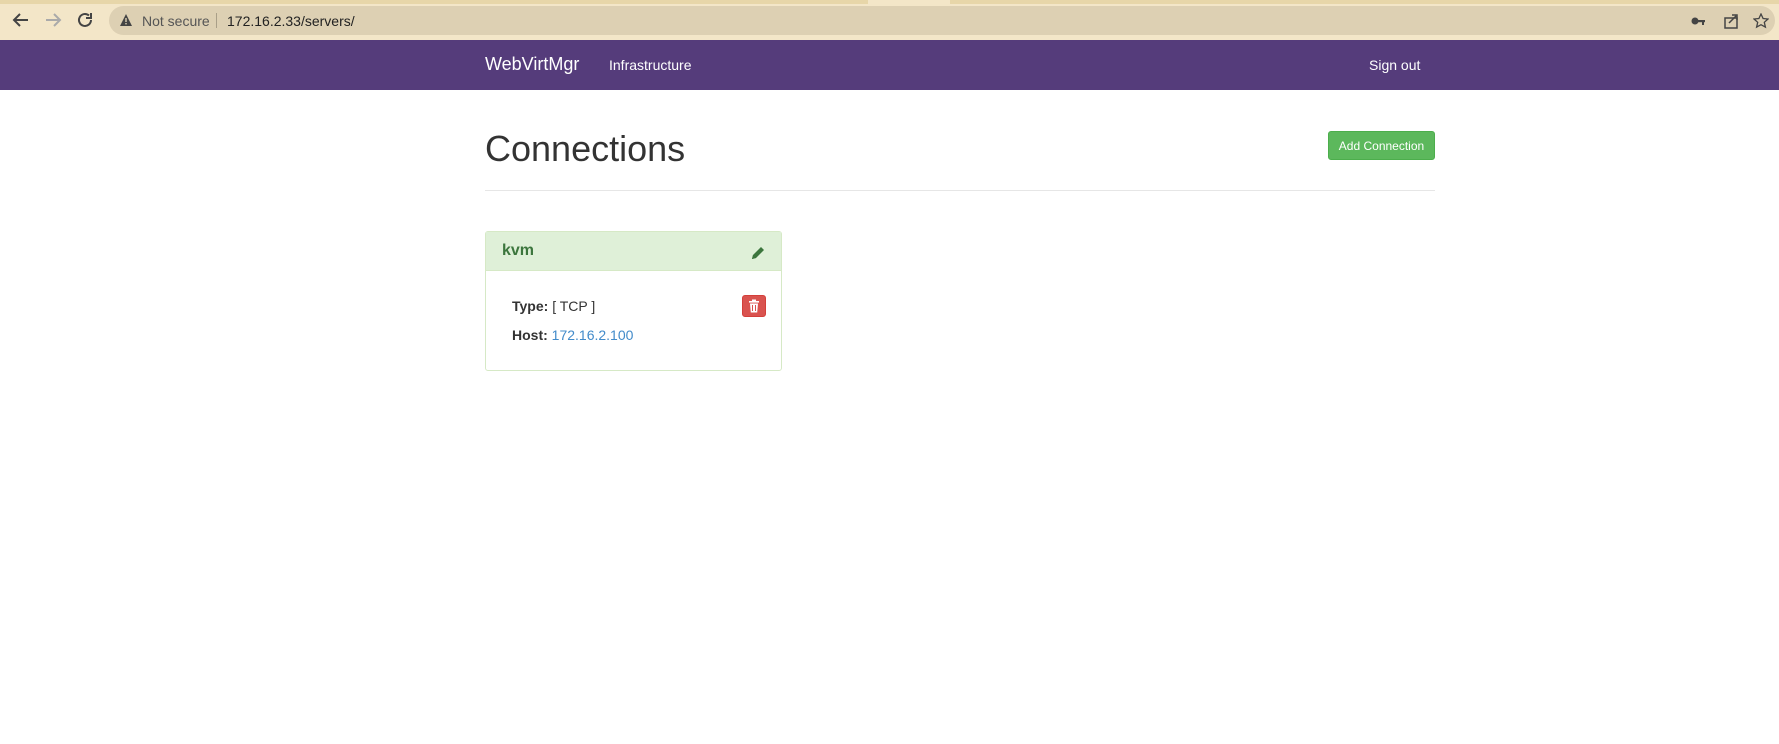  What do you see at coordinates (633, 251) in the screenshot?
I see `connection-card-heading: kvm` at bounding box center [633, 251].